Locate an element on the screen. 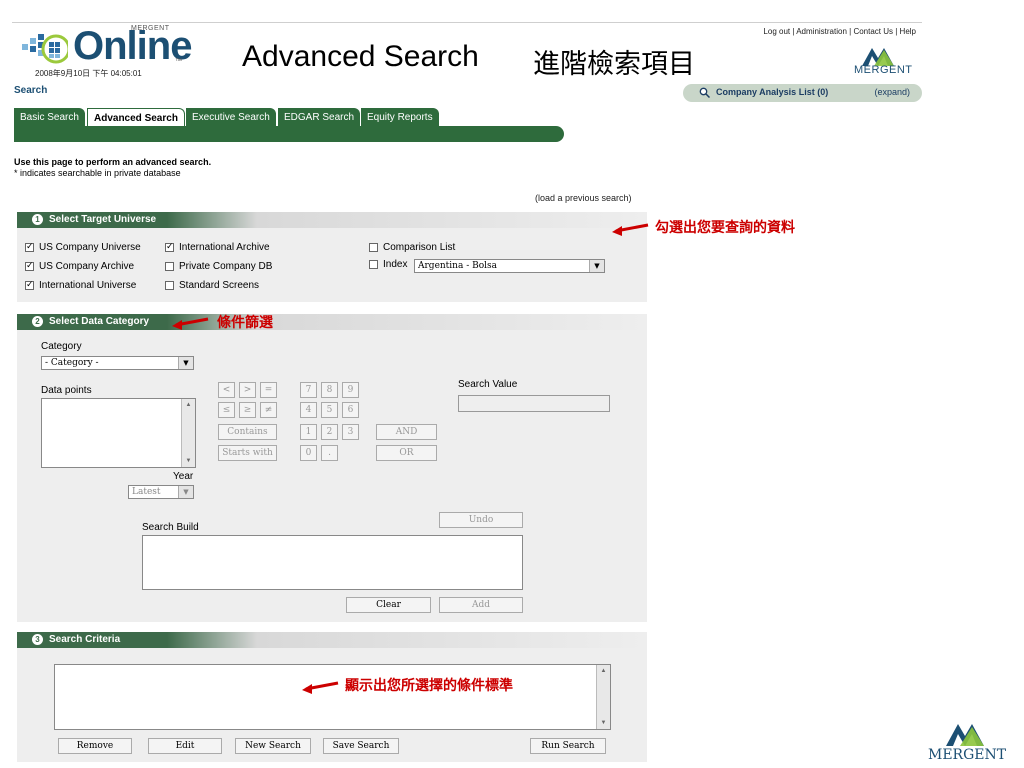 The image size is (1024, 768). mergent-logo-icon is located at coordinates (878, 57).